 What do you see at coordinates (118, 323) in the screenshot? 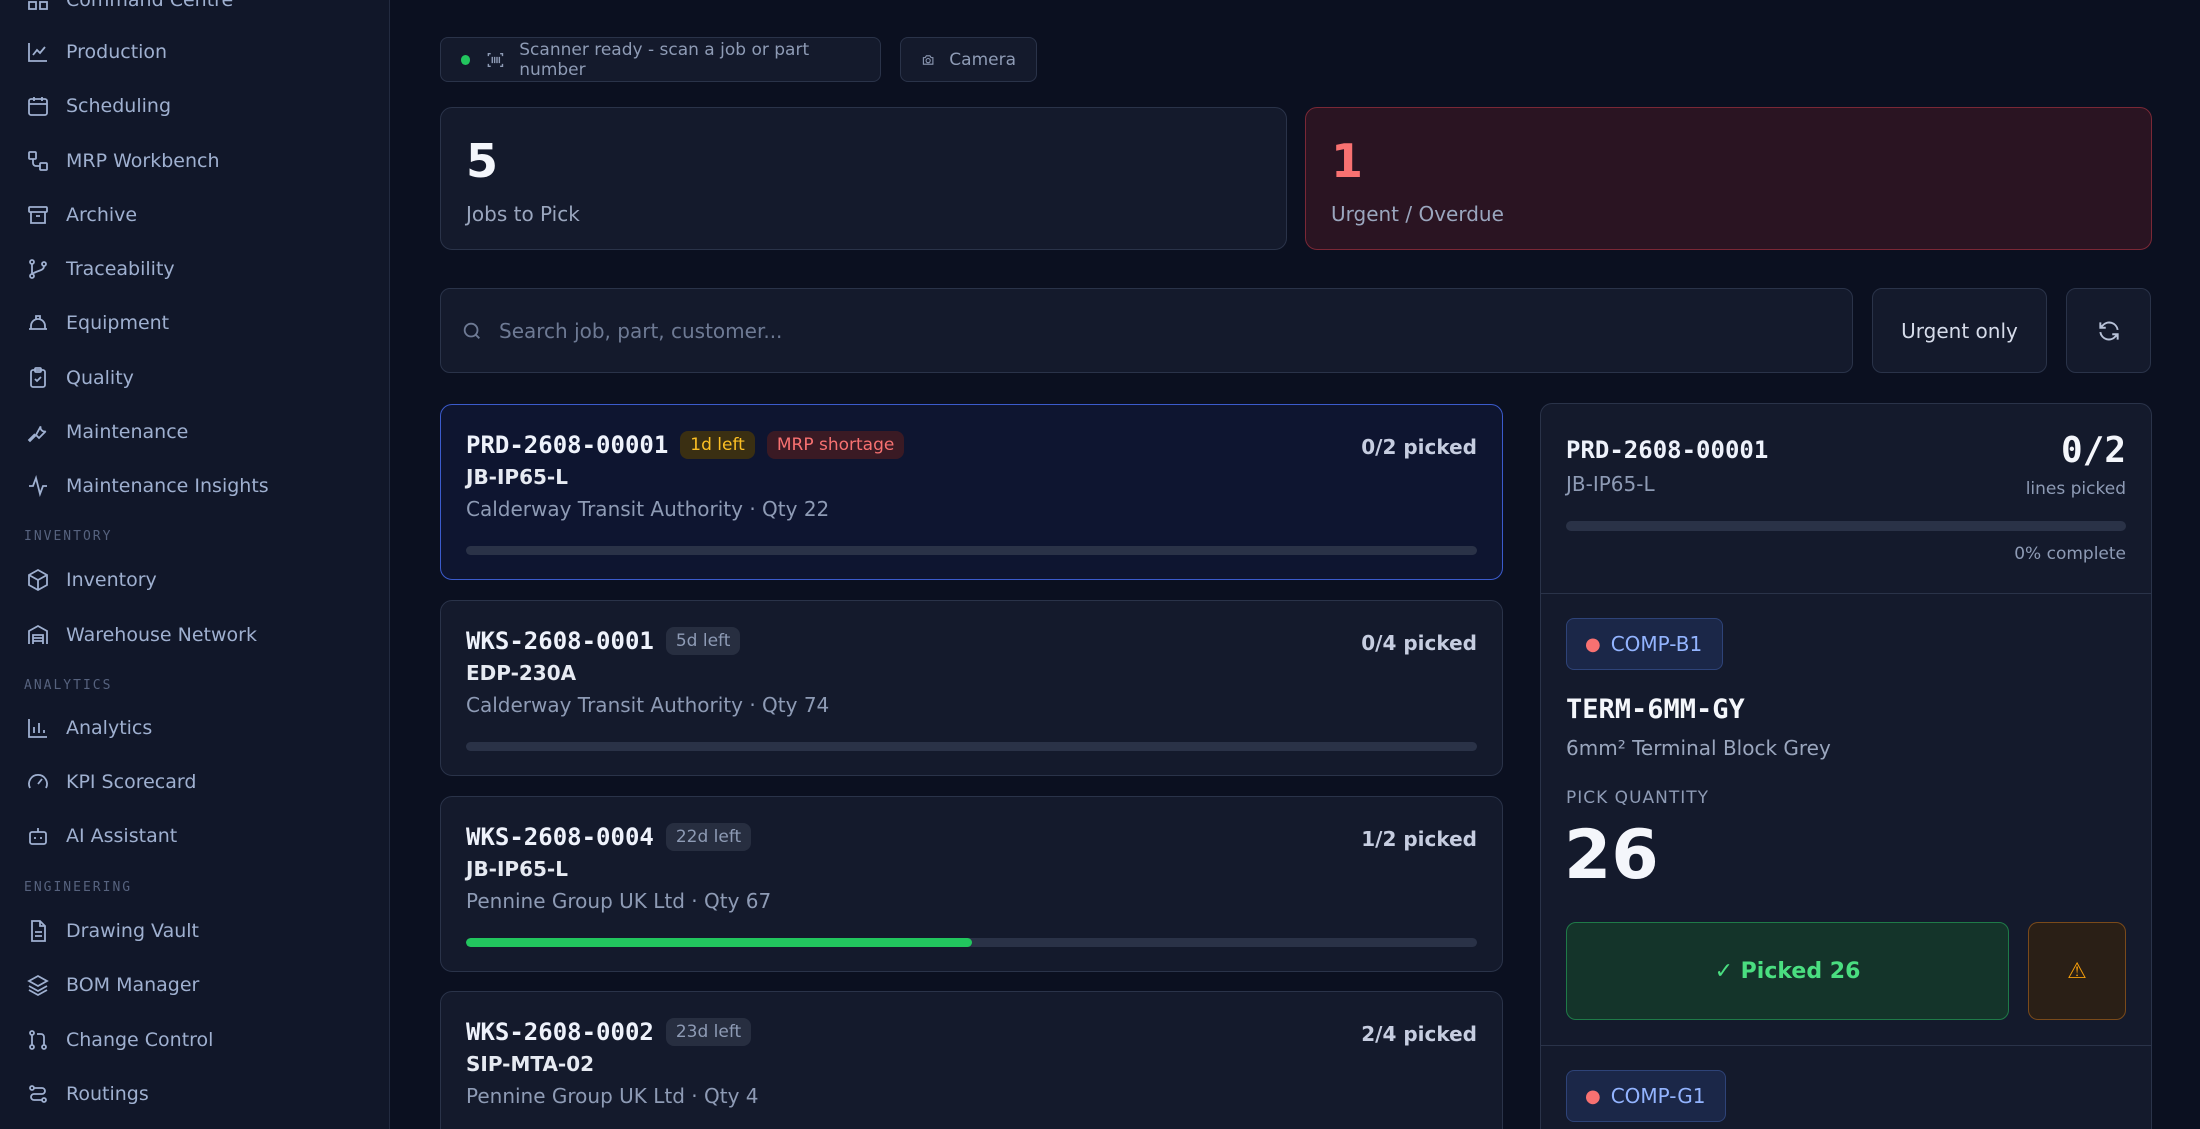
I see `sidebar-item-label: Equipment` at bounding box center [118, 323].